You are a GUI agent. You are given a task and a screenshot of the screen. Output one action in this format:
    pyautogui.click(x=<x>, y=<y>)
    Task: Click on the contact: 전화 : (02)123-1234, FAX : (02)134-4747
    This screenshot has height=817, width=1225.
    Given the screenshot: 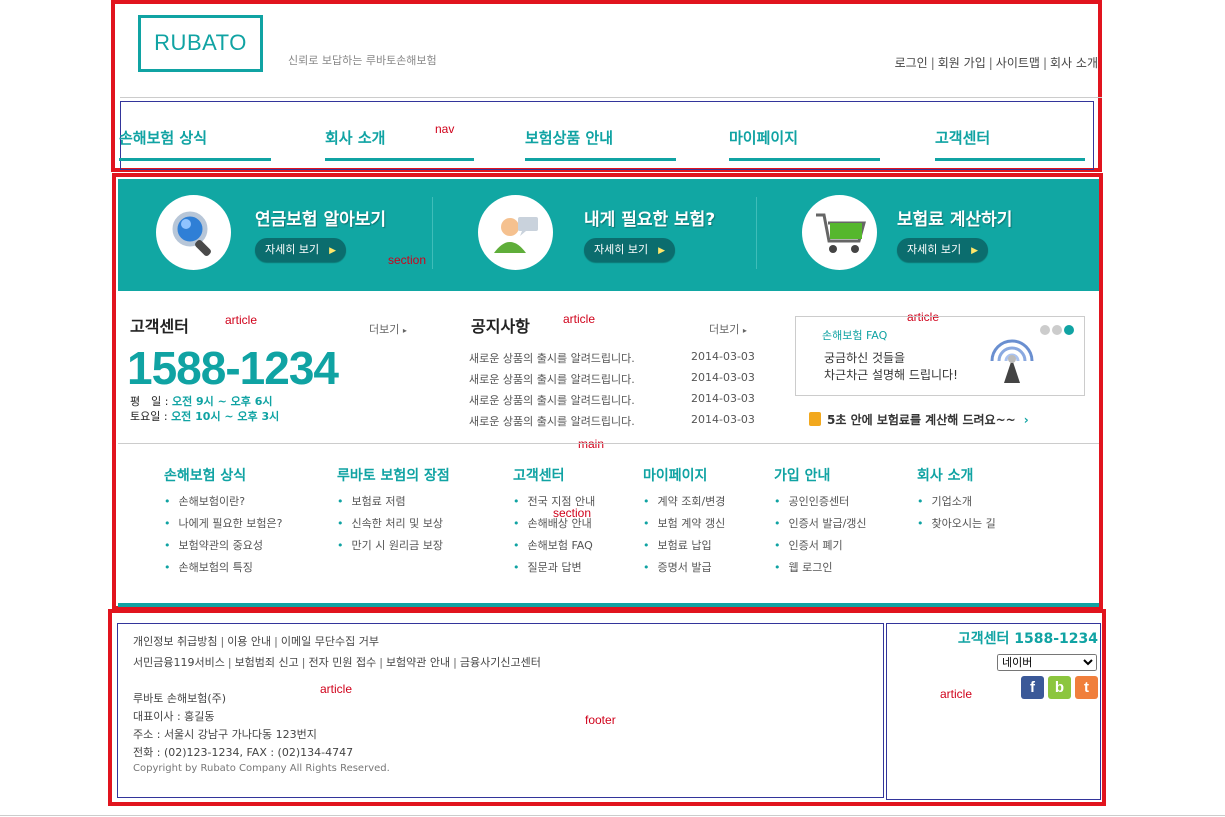 What is the action you would take?
    pyautogui.click(x=243, y=752)
    